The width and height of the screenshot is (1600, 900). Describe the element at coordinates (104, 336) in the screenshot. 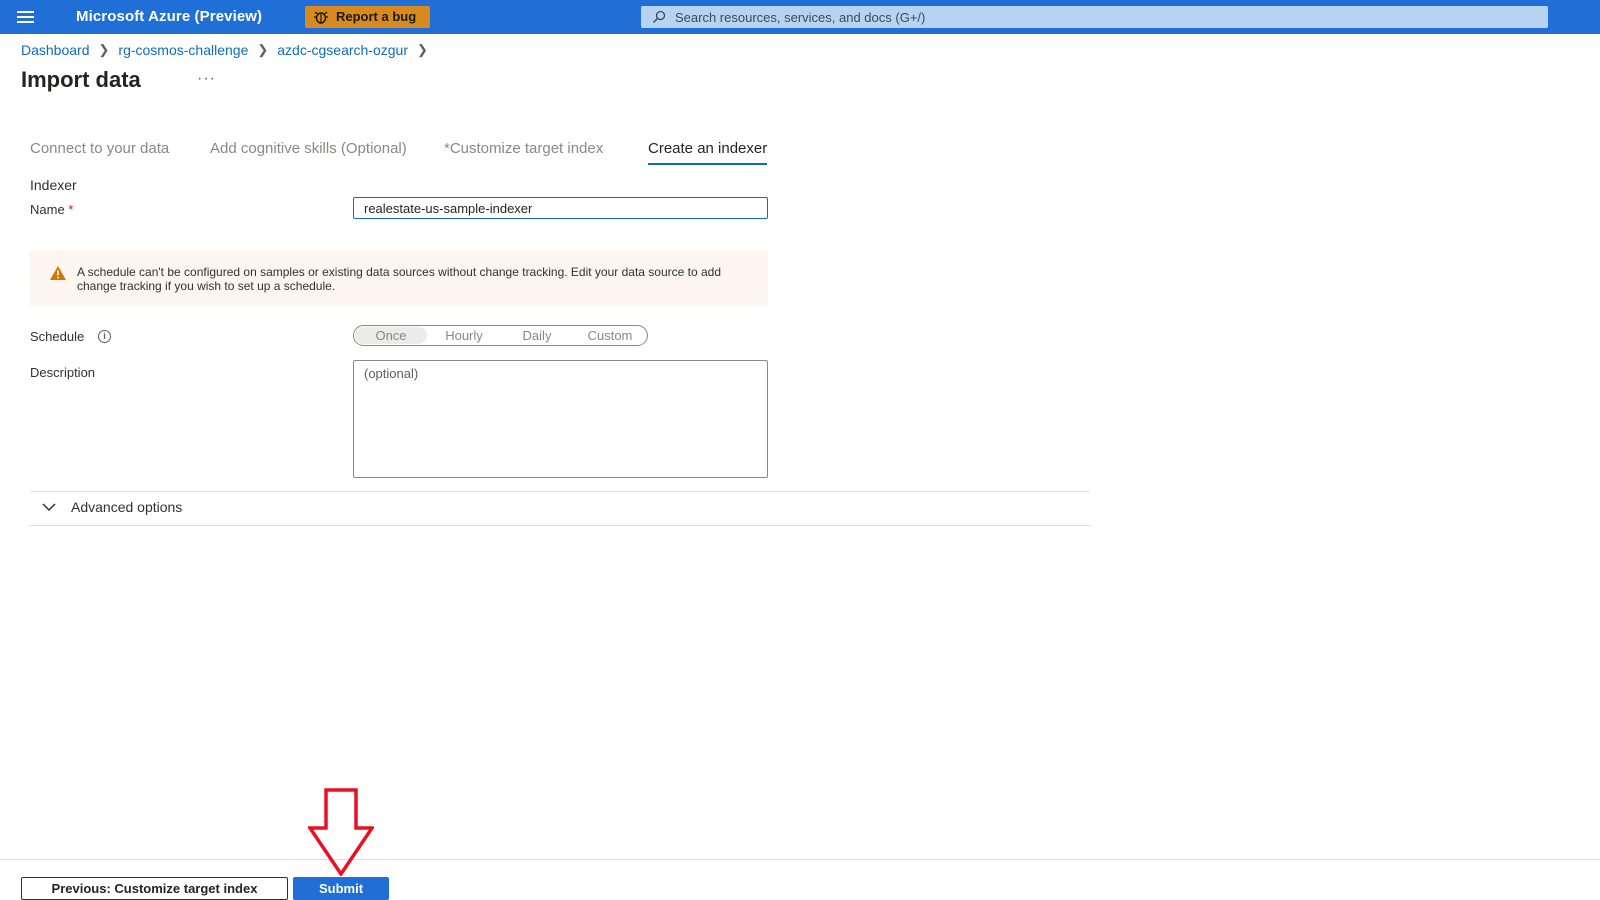

I see `info-icon: i` at that location.